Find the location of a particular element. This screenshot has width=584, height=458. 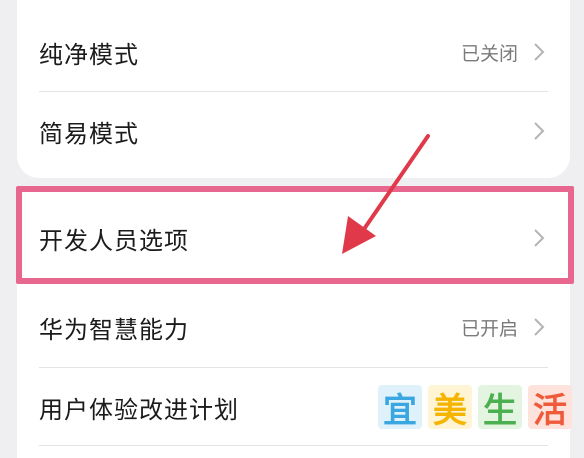

watermark-char: 美 is located at coordinates (450, 408).